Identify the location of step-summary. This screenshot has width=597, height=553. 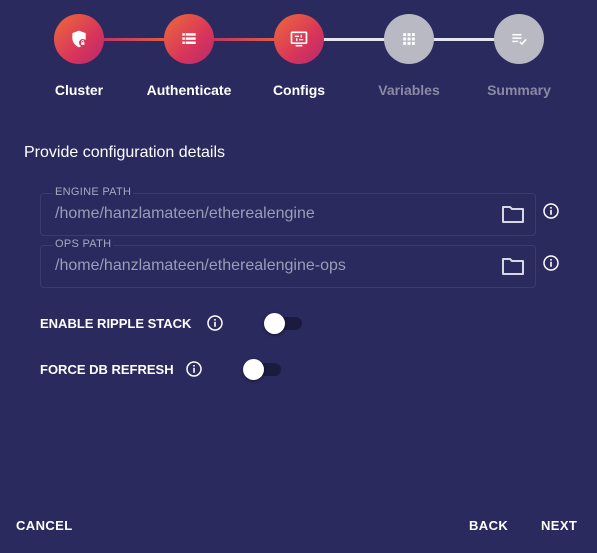
(519, 39).